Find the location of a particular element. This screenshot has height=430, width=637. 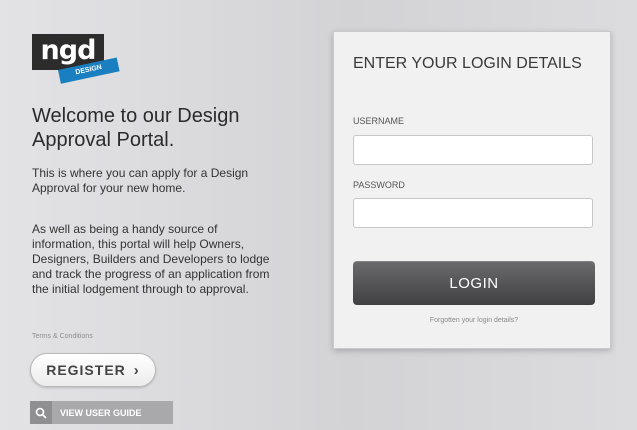

username-input is located at coordinates (473, 150).